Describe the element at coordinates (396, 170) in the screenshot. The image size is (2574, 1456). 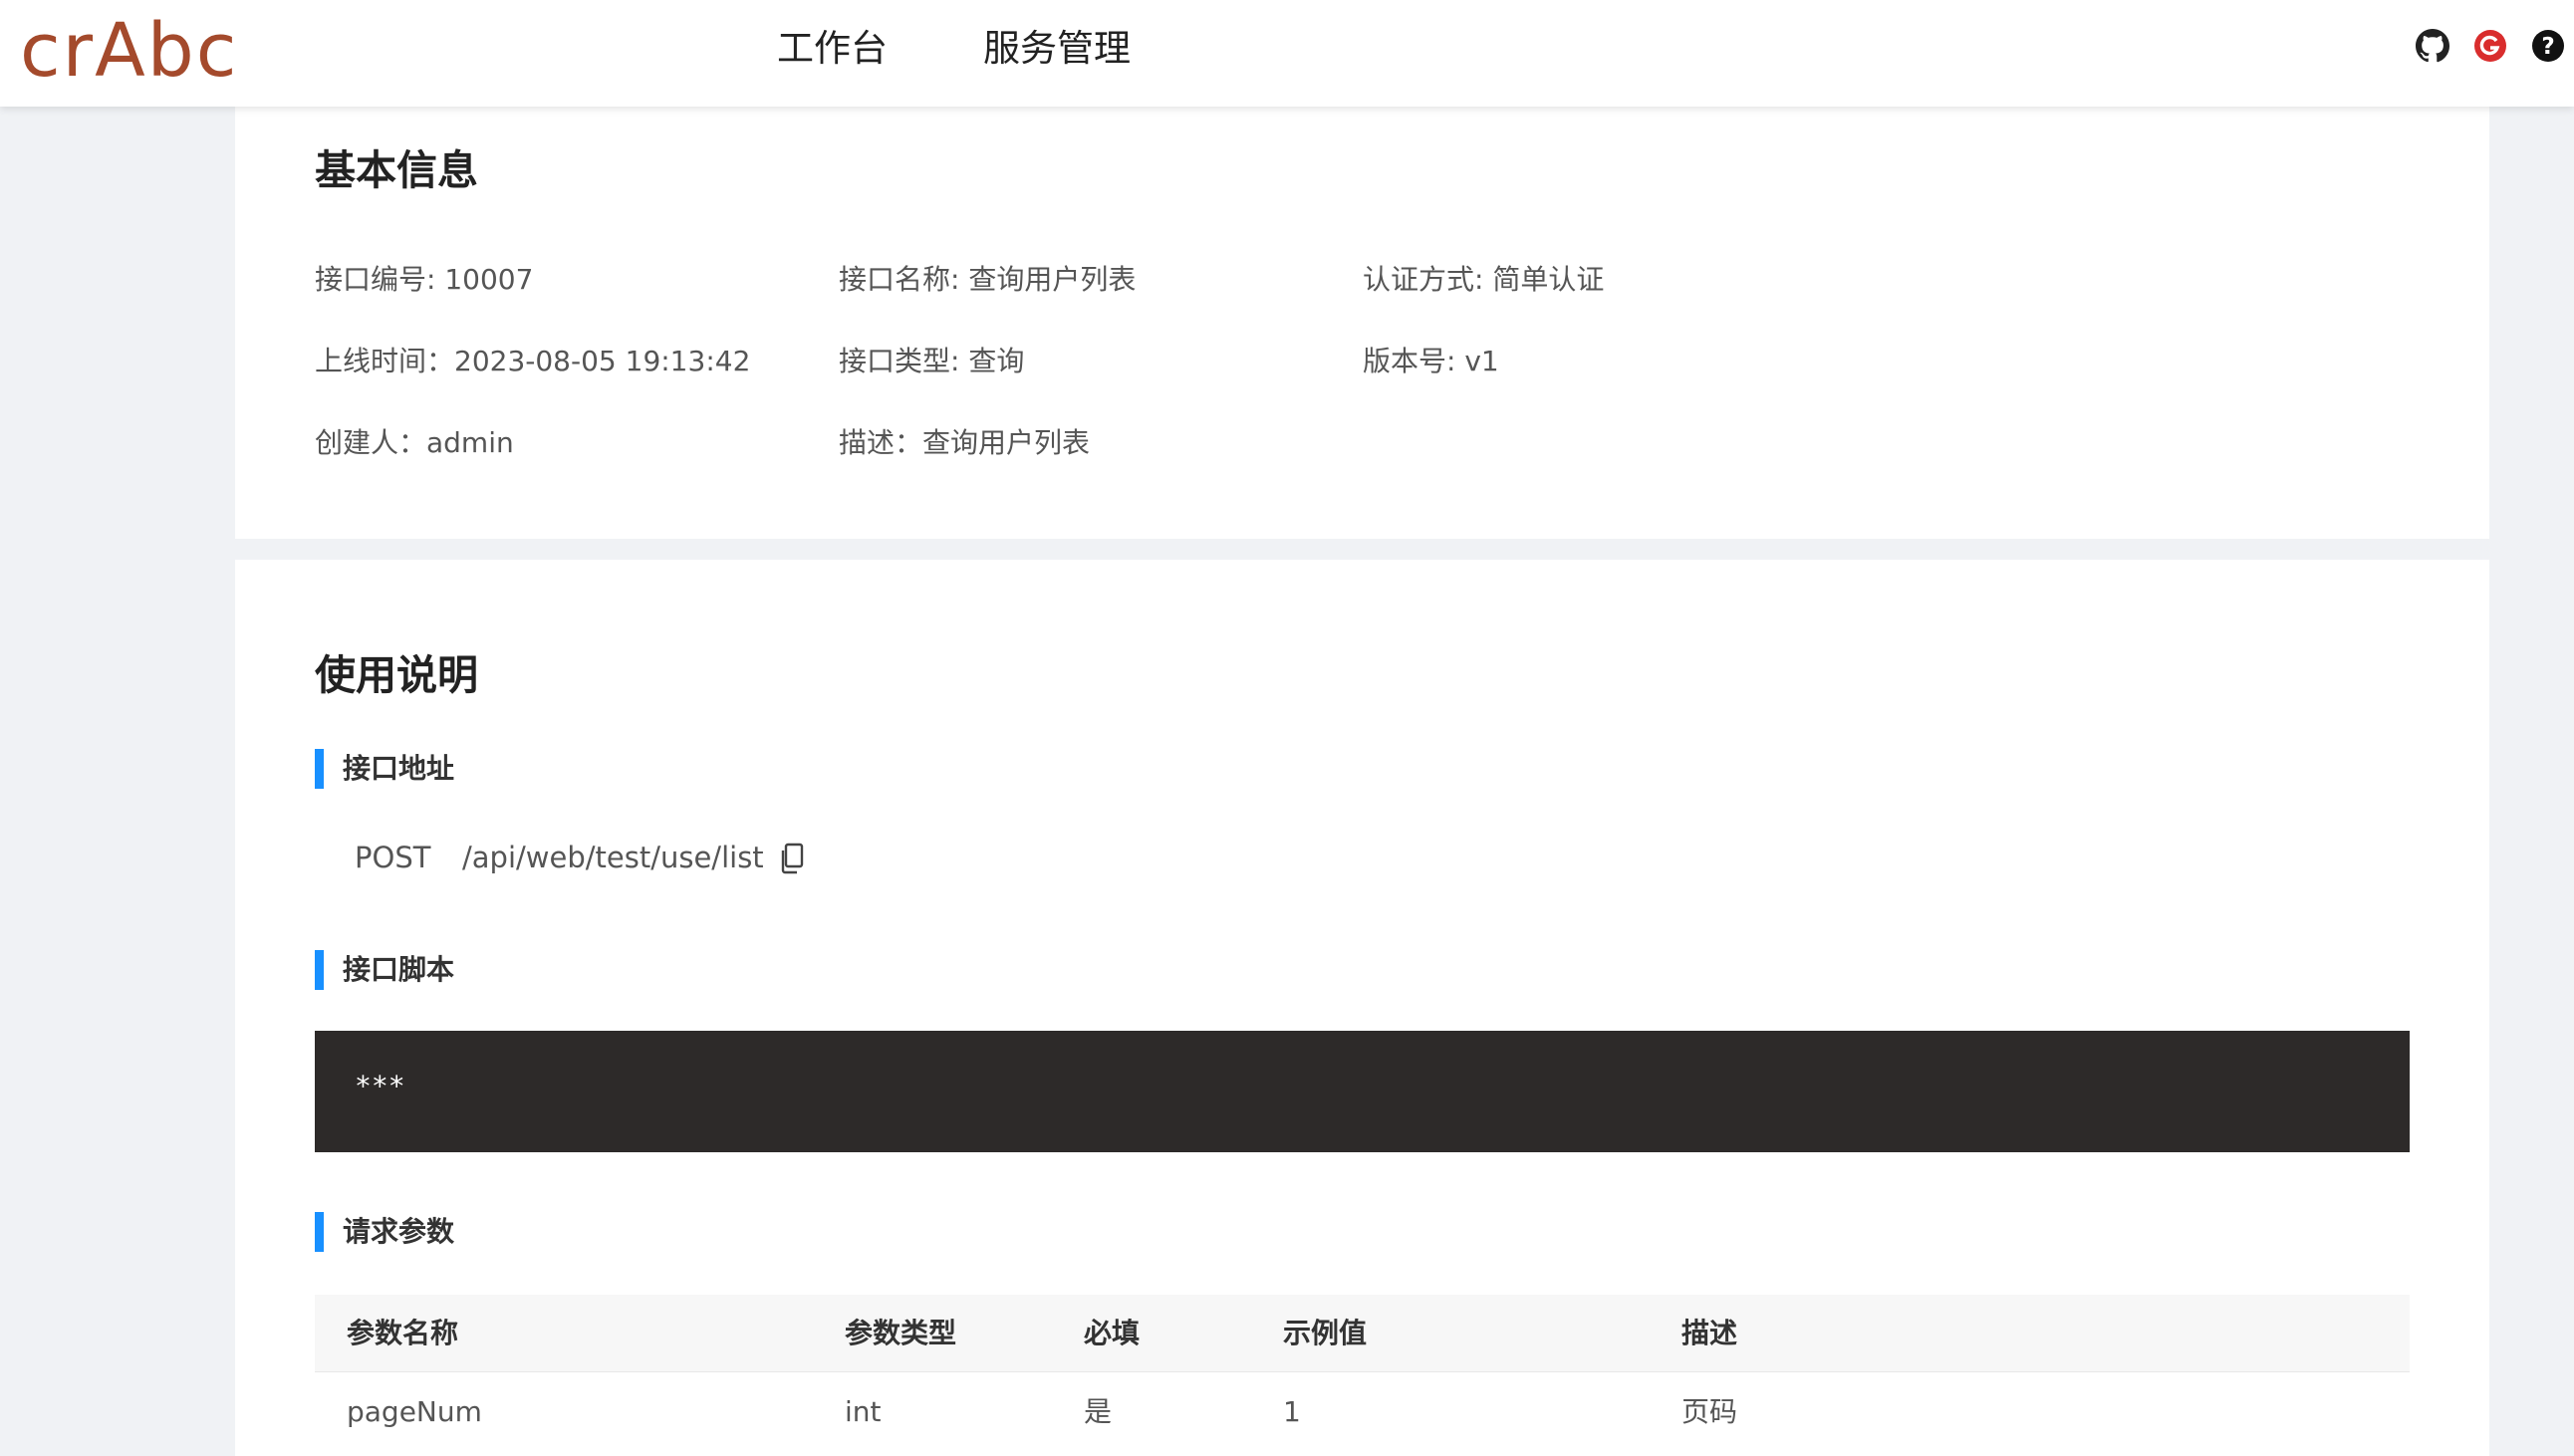
I see `basic-info-title: 基本信息` at that location.